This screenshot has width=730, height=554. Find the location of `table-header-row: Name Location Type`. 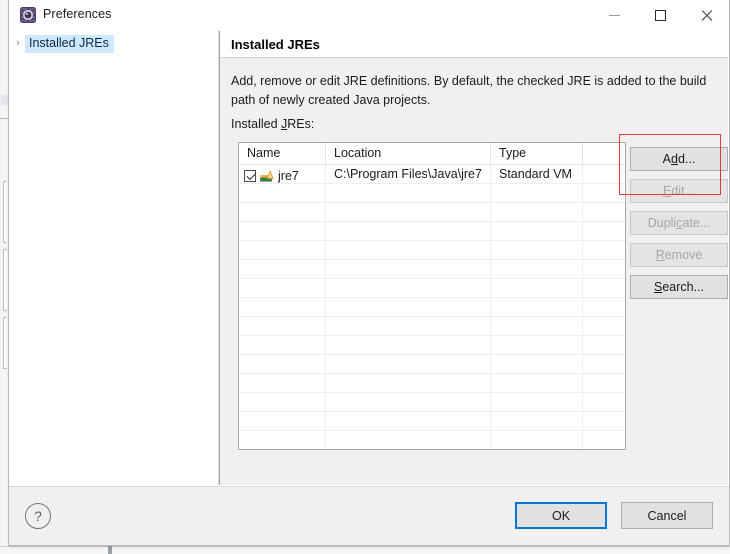

table-header-row: Name Location Type is located at coordinates (432, 154).